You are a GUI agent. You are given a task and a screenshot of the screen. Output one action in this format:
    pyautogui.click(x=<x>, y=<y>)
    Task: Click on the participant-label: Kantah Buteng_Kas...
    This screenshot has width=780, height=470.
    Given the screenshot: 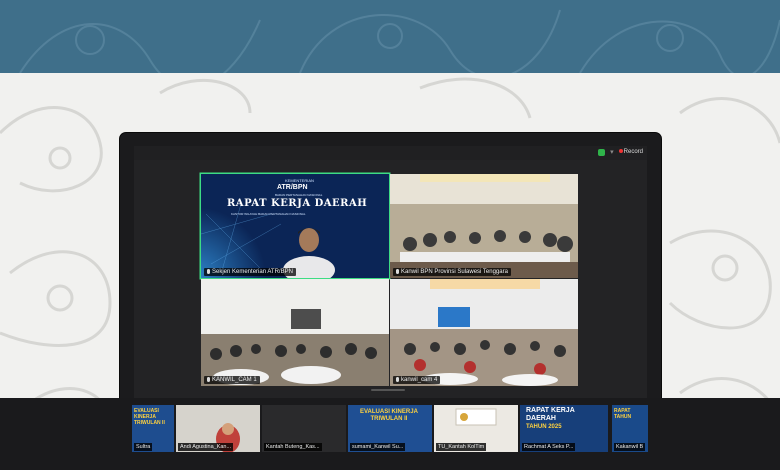 What is the action you would take?
    pyautogui.click(x=293, y=447)
    